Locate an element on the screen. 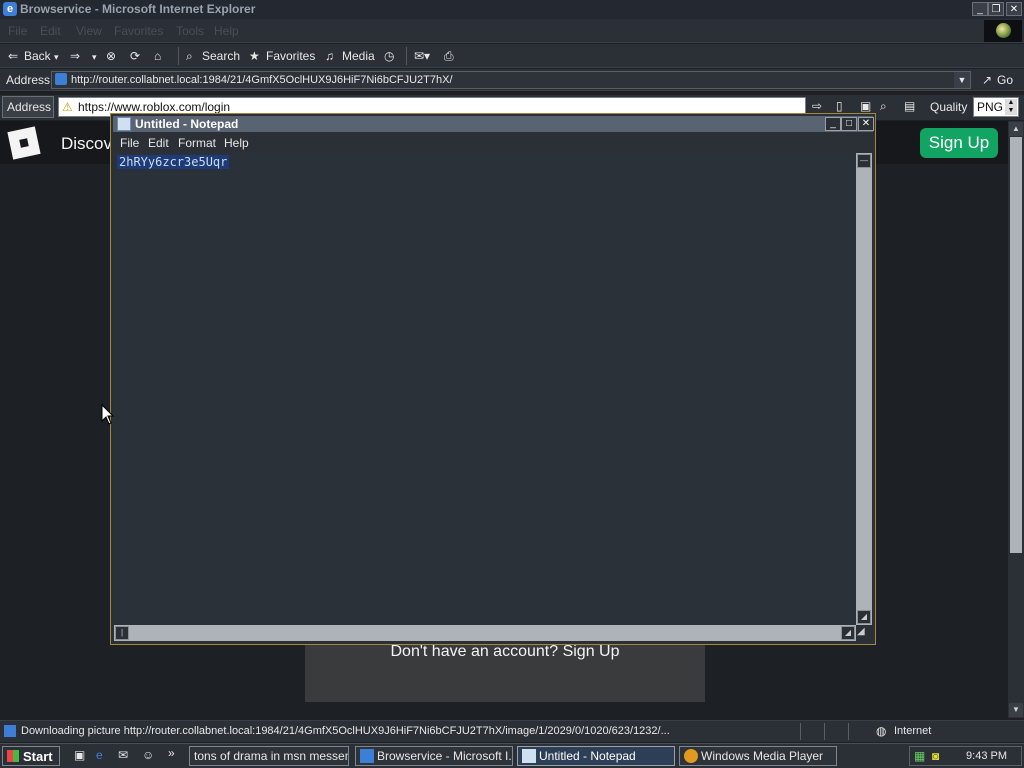 The height and width of the screenshot is (768, 1024). notepad-scroll-down-icon: ◢ is located at coordinates (864, 617).